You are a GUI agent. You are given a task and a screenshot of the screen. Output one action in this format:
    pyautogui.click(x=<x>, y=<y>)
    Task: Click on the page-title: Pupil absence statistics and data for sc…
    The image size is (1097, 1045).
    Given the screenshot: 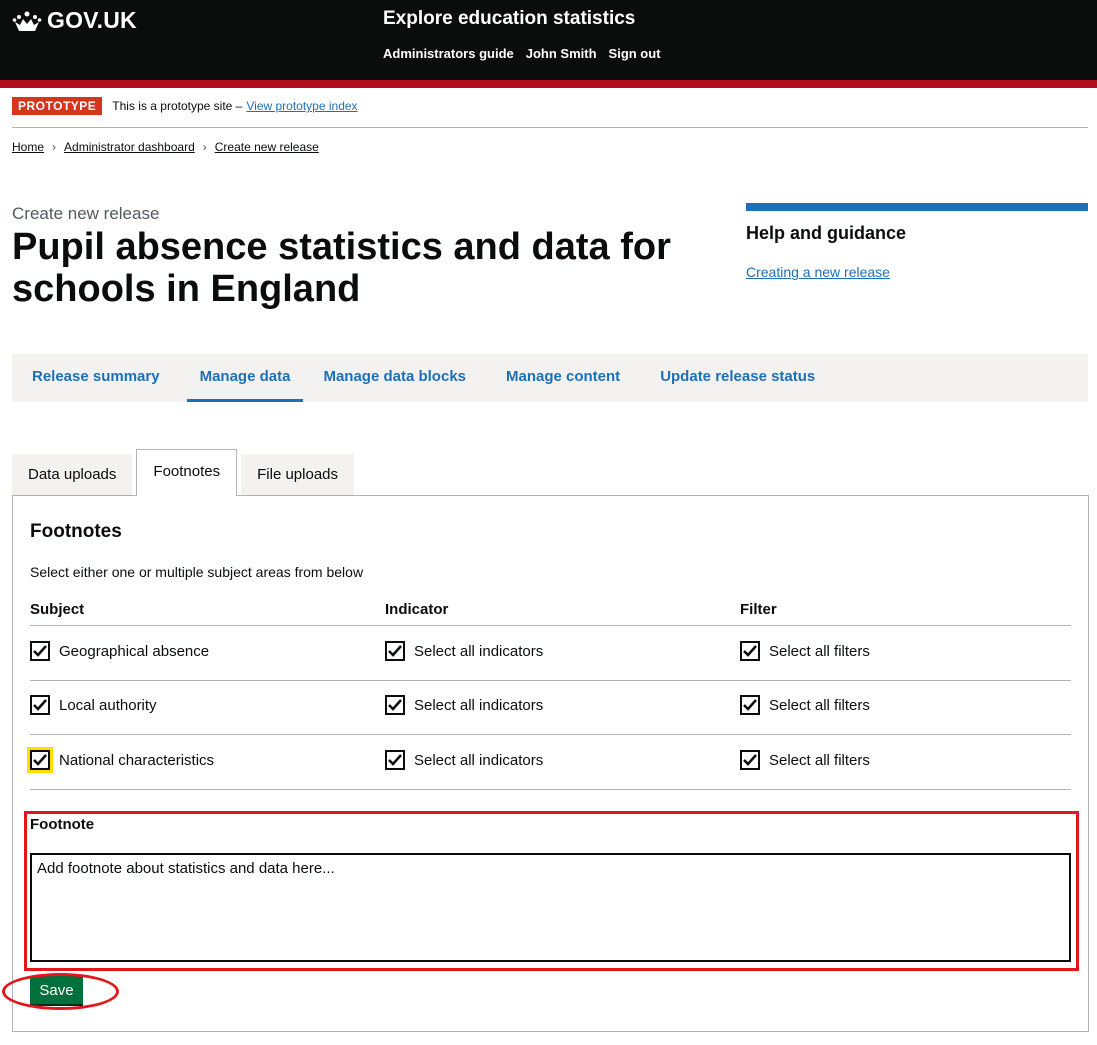 What is the action you would take?
    pyautogui.click(x=341, y=268)
    